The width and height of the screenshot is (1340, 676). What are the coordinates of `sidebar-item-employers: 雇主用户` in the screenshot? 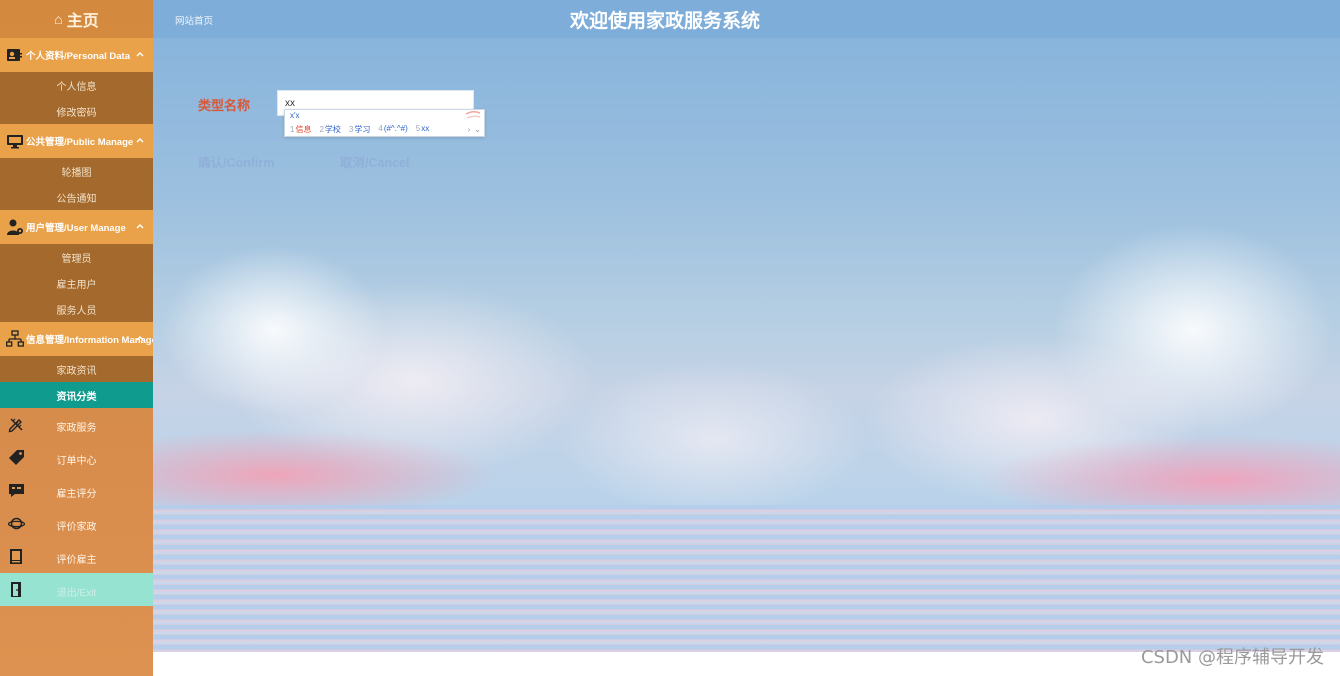 It's located at (76, 283).